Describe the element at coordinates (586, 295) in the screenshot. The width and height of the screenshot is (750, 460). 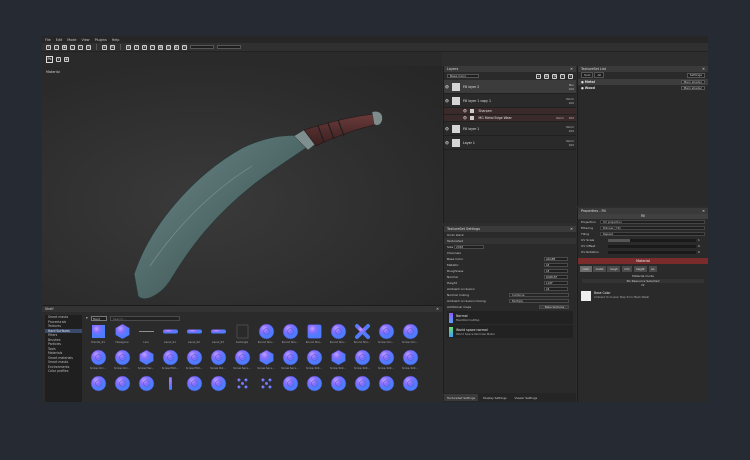
I see `base-color-swatch` at that location.